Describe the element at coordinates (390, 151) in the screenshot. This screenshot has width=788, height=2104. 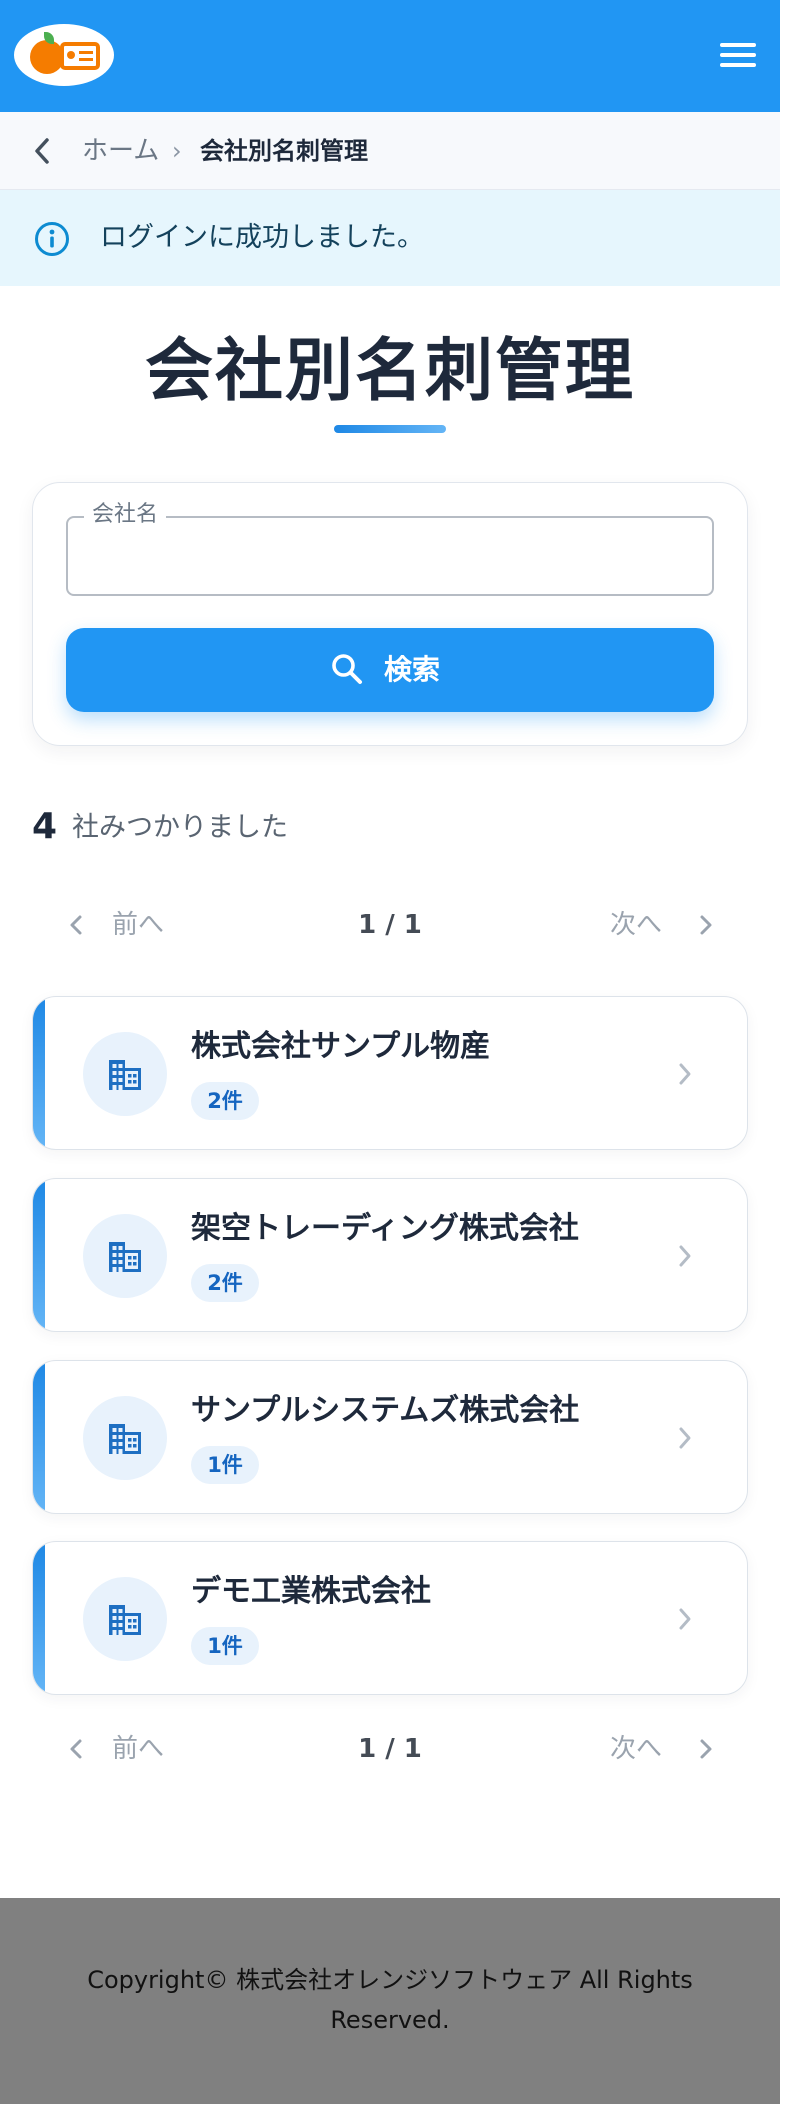
I see `breadcrumb: ホーム › 会社別名刺管理` at that location.